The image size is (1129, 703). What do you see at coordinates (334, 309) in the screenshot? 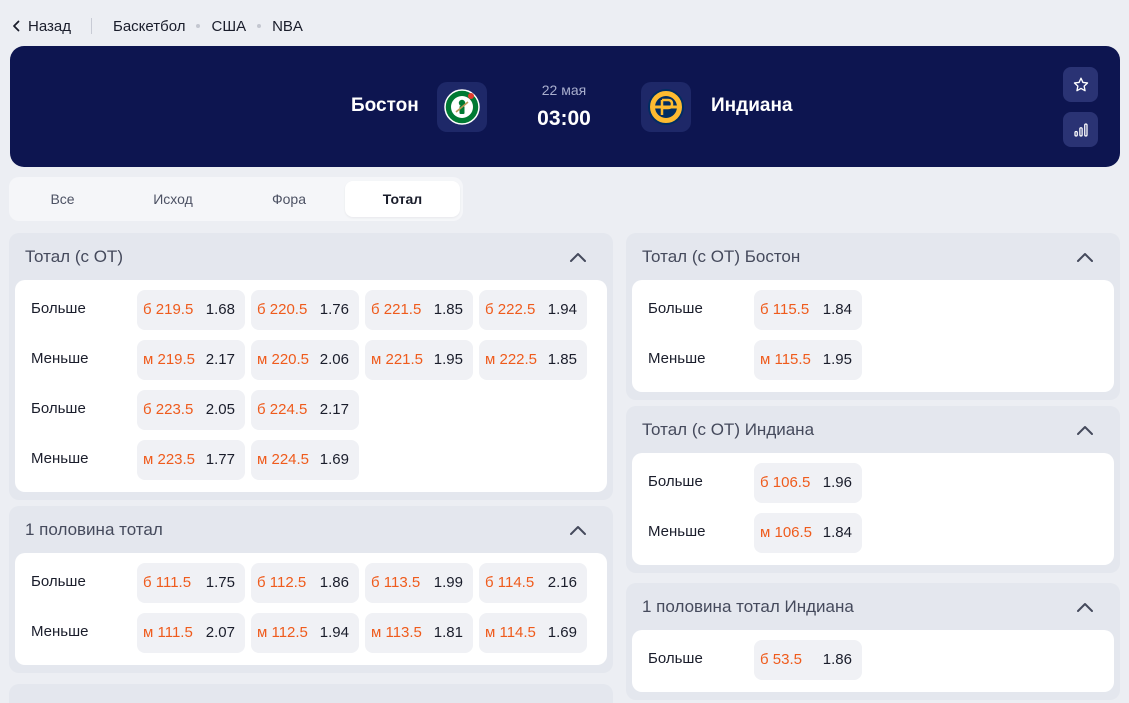
I see `odds-value: 1.76` at bounding box center [334, 309].